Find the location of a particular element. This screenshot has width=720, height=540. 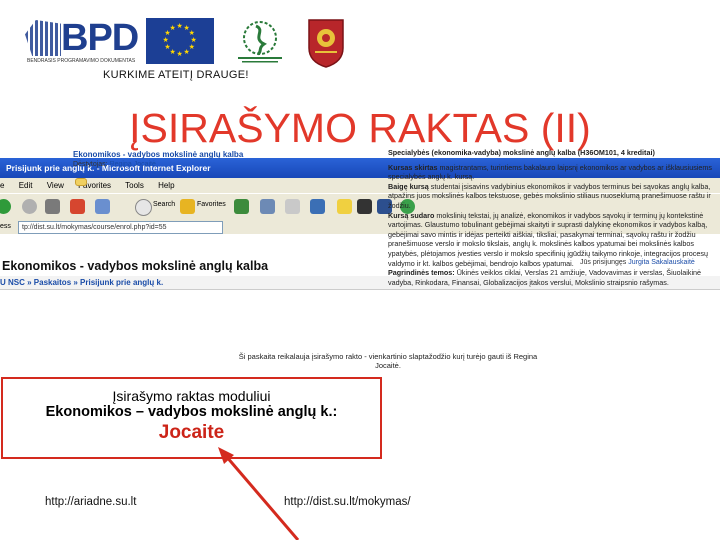

desc-label-3: Kursą sudaro is located at coordinates (411, 215).